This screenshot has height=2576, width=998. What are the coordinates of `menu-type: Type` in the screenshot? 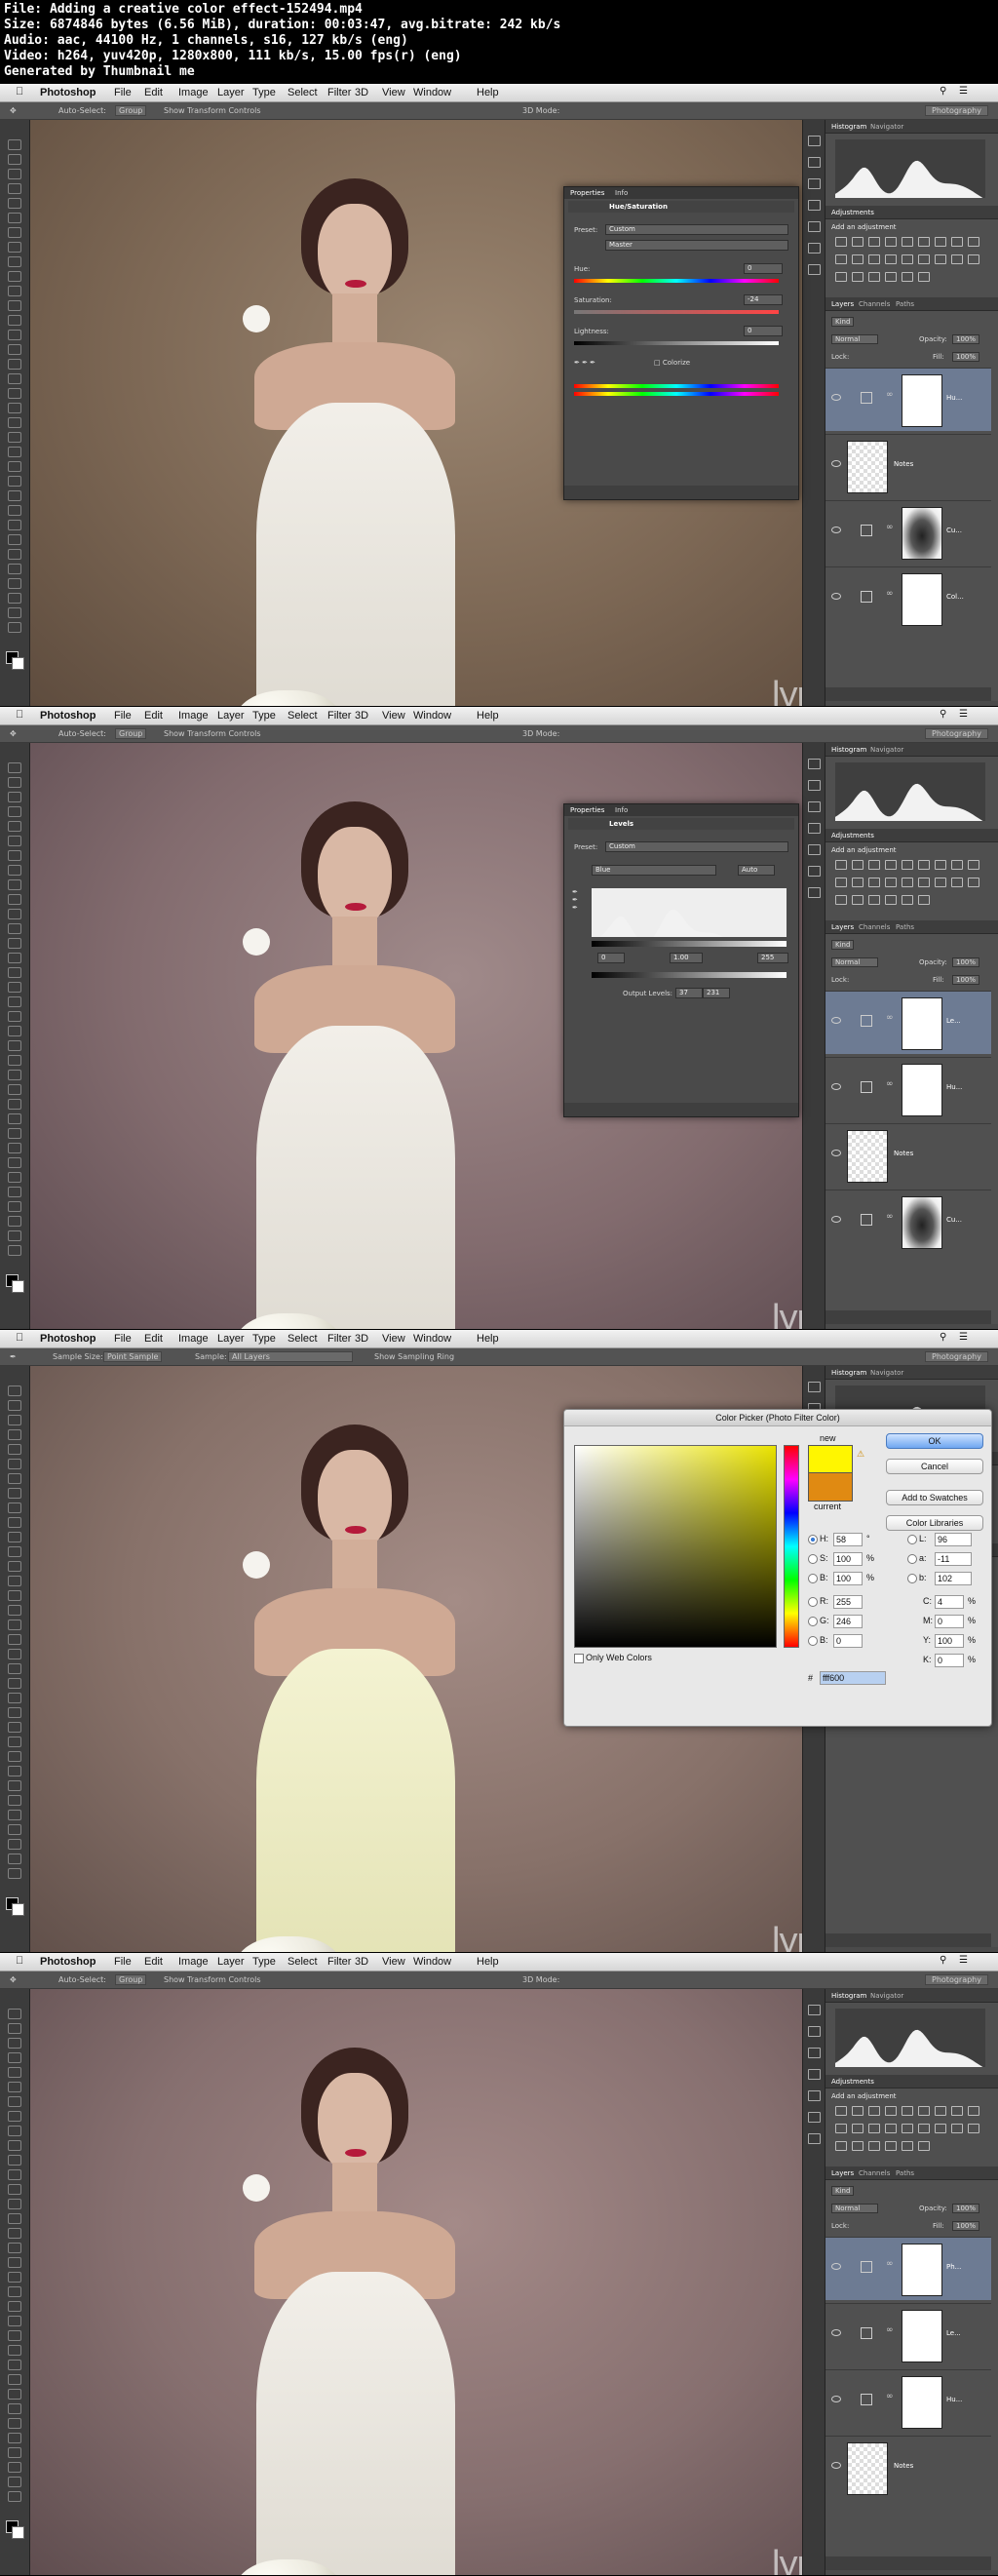 It's located at (264, 1962).